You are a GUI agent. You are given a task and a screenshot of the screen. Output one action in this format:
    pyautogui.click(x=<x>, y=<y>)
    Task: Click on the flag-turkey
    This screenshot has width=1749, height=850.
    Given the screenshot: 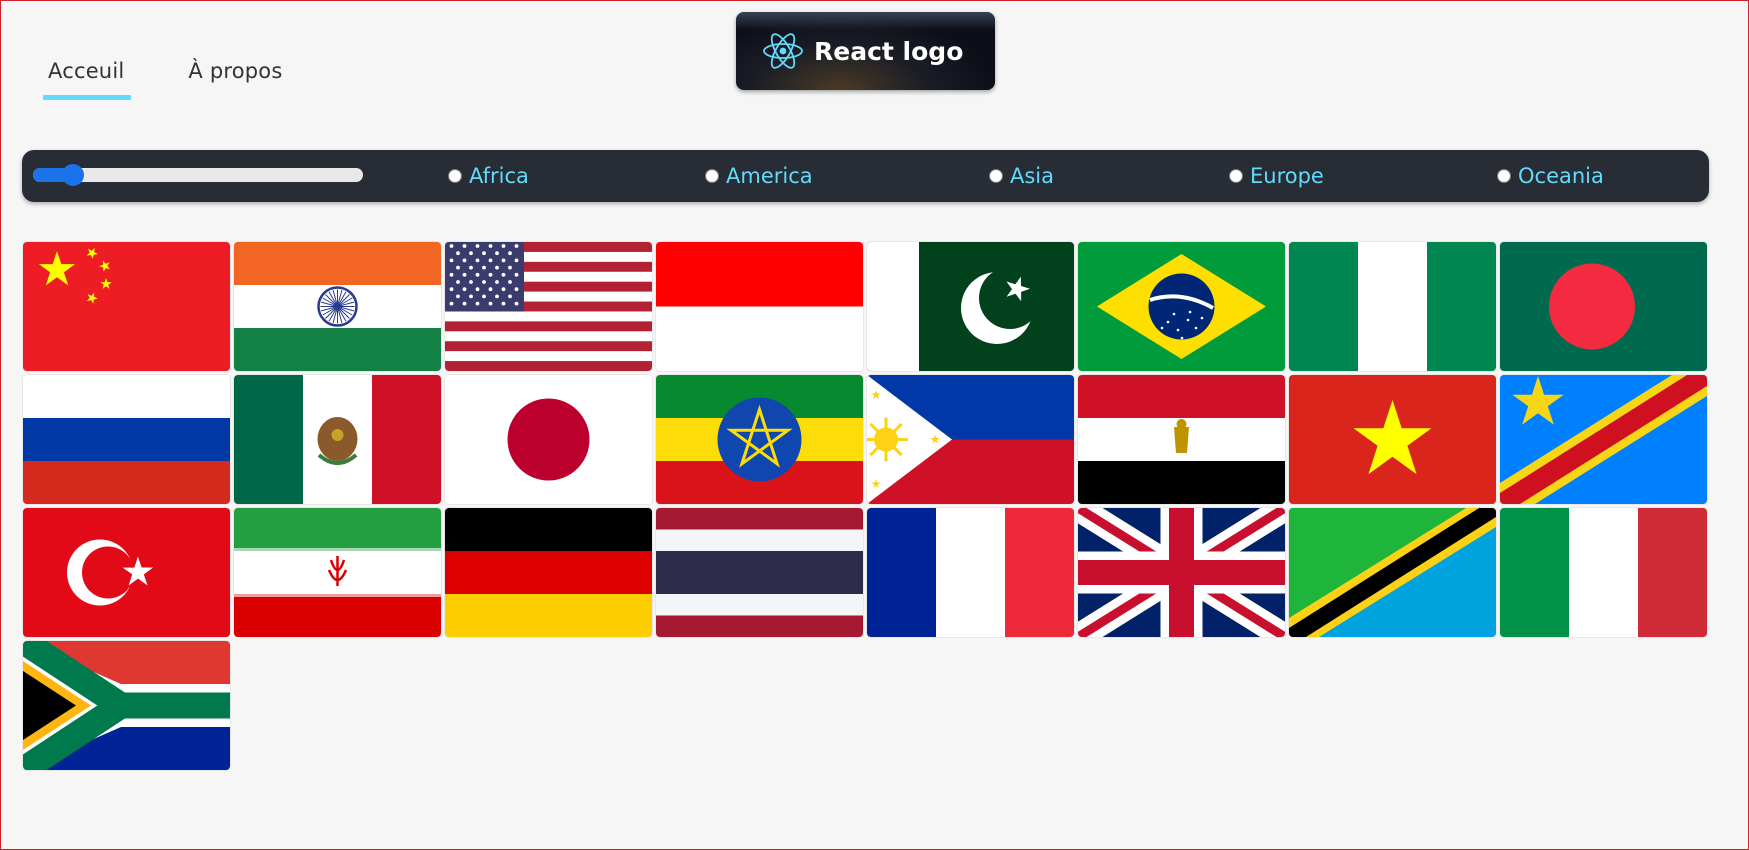 What is the action you would take?
    pyautogui.click(x=126, y=572)
    